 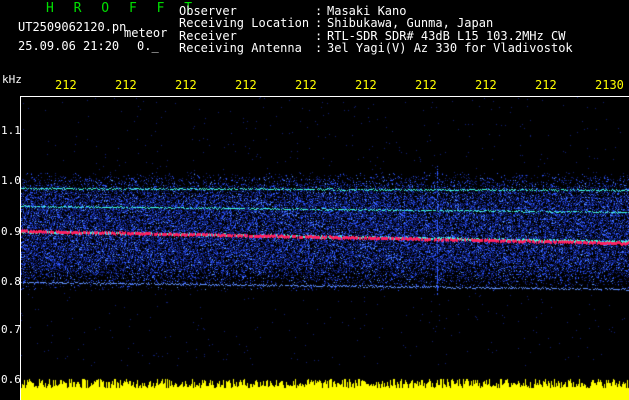 What do you see at coordinates (410, 23) in the screenshot?
I see `info-value: Shibukawa, Gunma, Japan` at bounding box center [410, 23].